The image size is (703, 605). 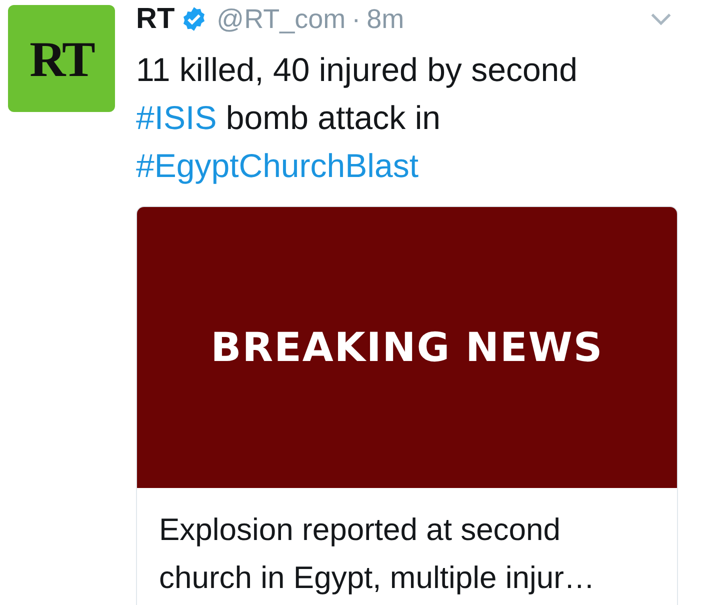 I want to click on tweet-text: 11 killed, 40 injured by second #ISIS bomb attack in #EgyptChurchBlast, so click(x=357, y=118).